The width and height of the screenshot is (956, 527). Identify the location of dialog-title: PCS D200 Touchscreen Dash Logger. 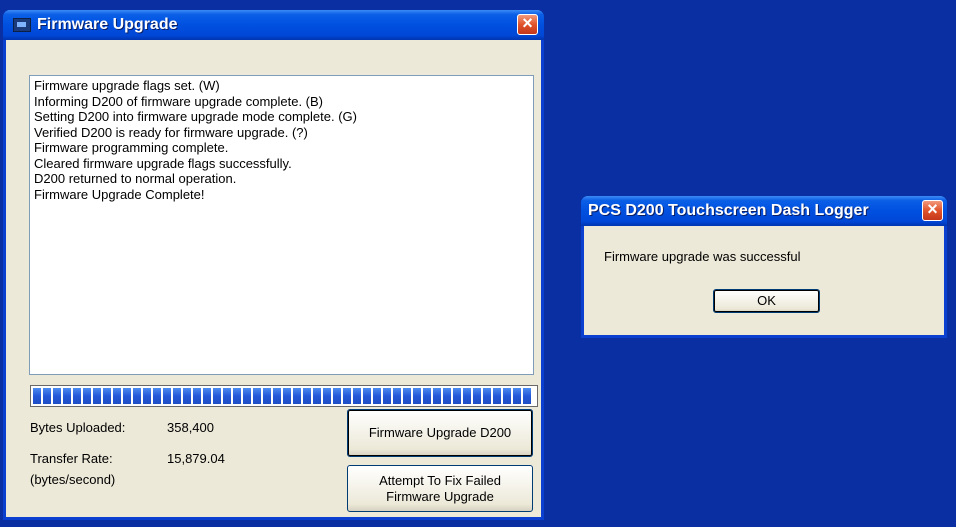
(728, 210).